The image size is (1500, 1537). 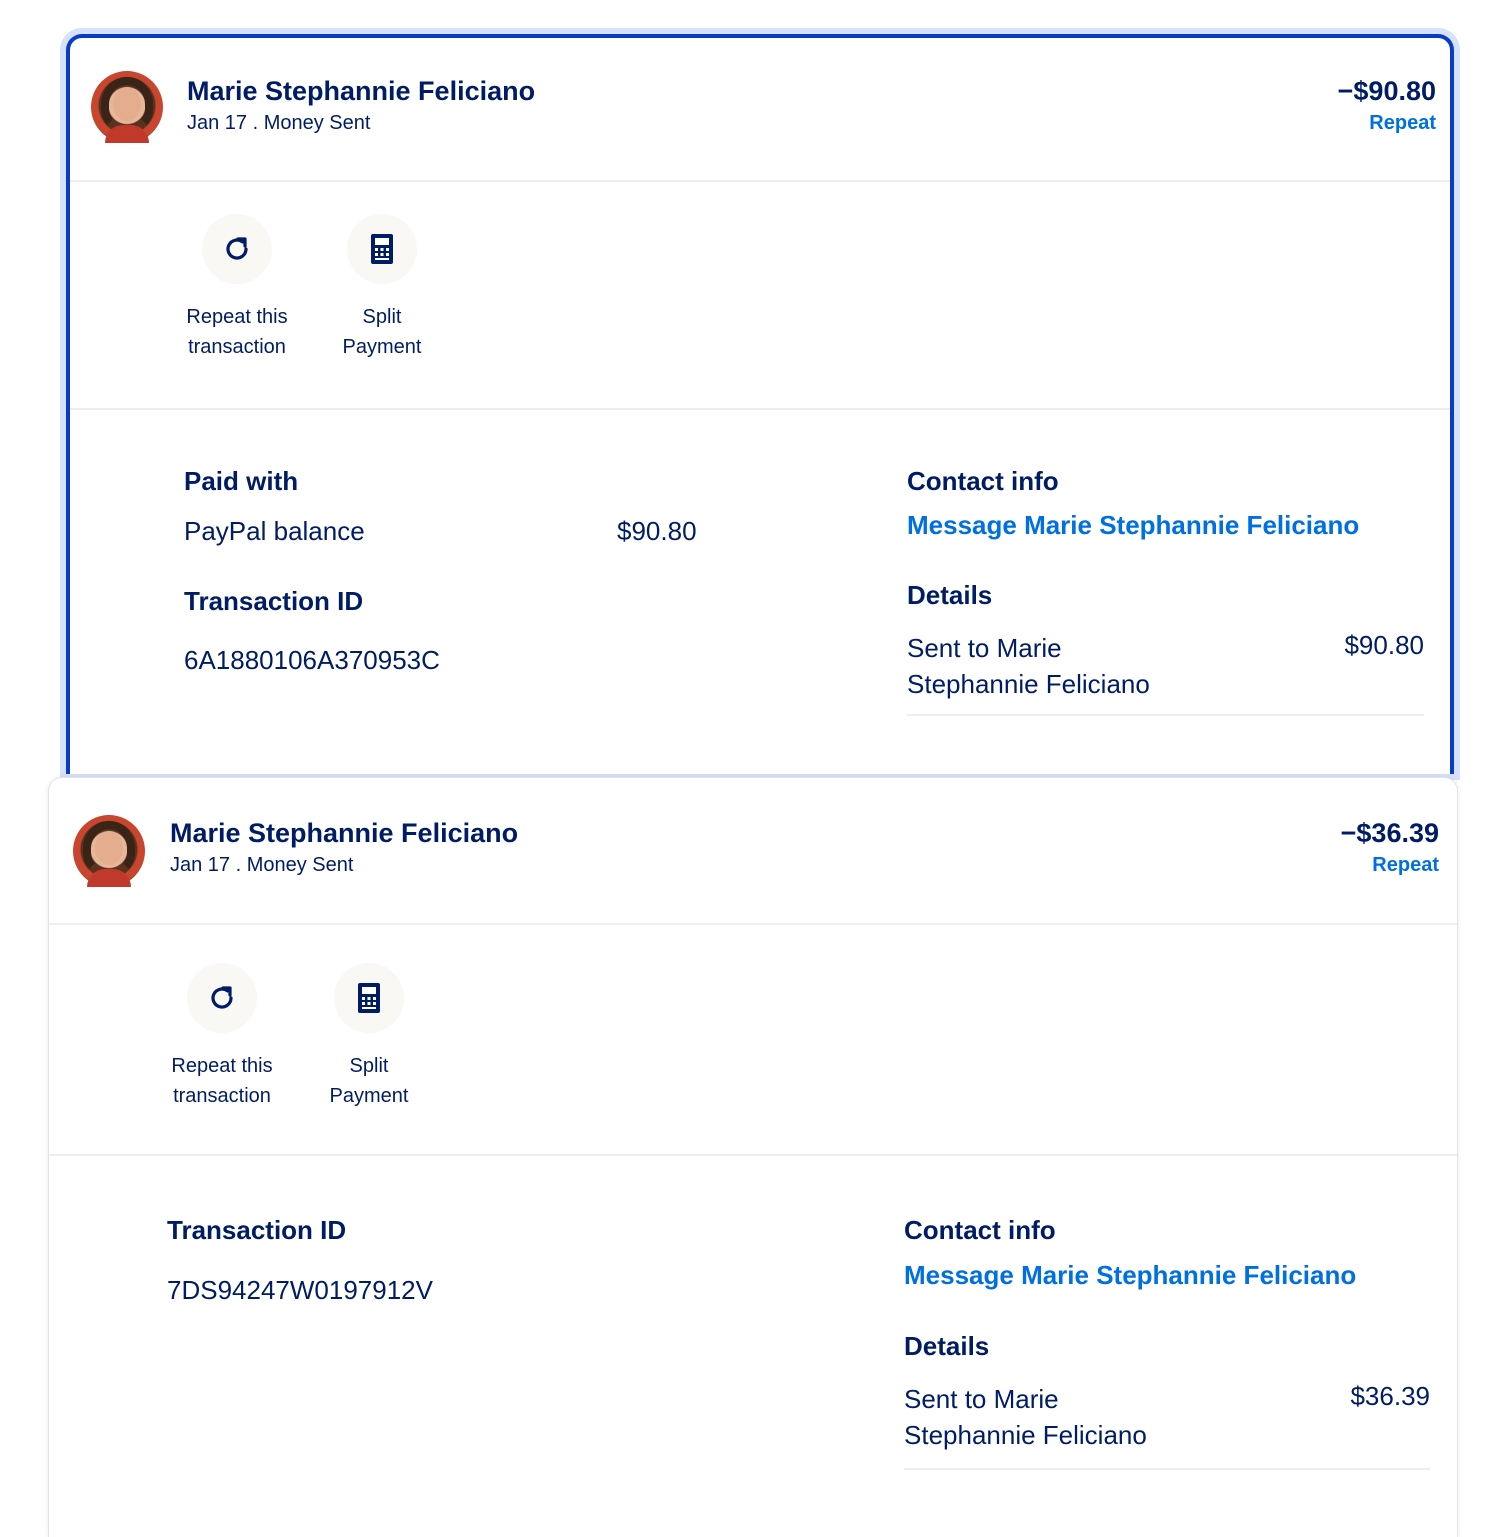 I want to click on details-amount: $36.39, so click(x=1390, y=1396).